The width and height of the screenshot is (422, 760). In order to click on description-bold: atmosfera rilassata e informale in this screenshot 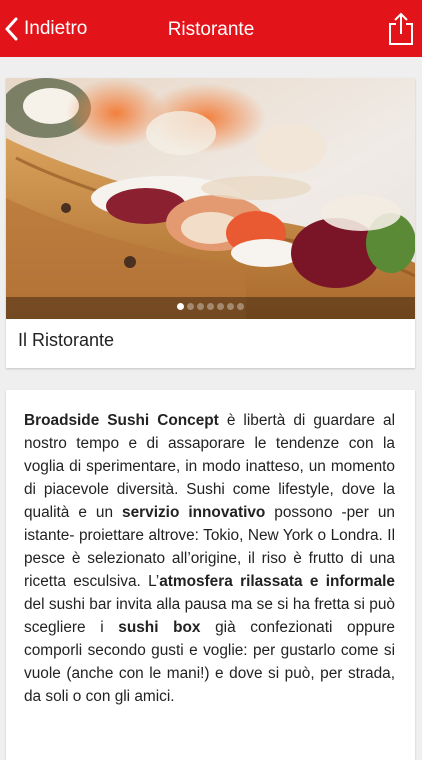, I will do `click(277, 581)`.